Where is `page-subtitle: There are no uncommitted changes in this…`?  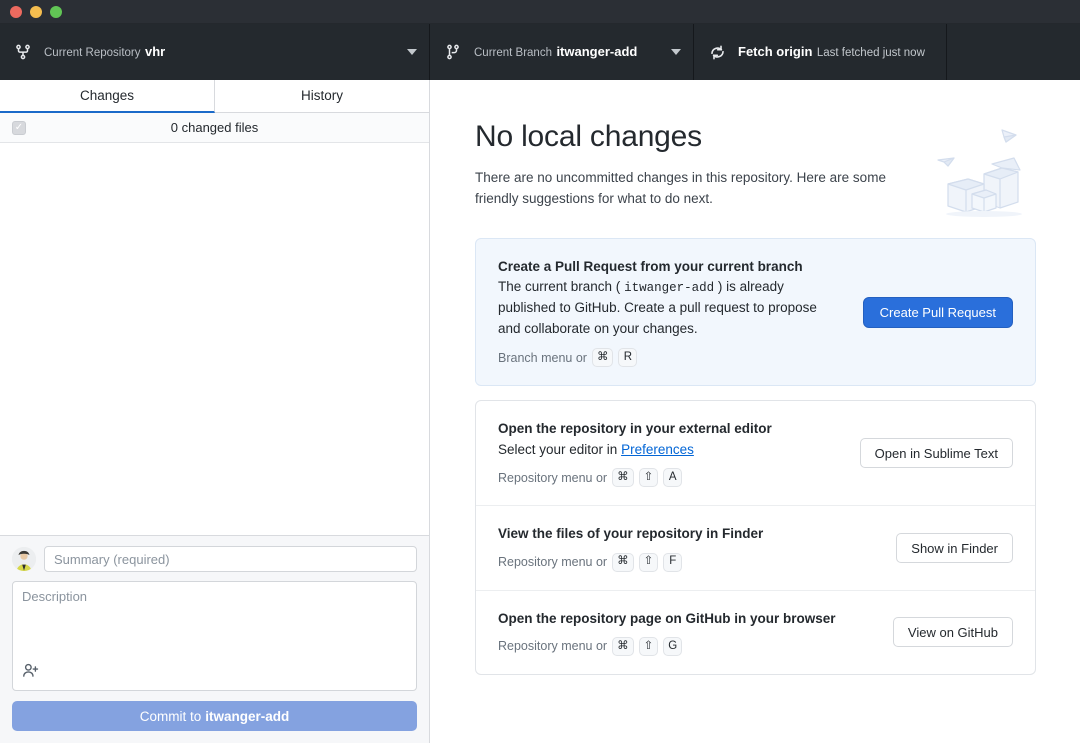 page-subtitle: There are no uncommitted changes in this… is located at coordinates (680, 188).